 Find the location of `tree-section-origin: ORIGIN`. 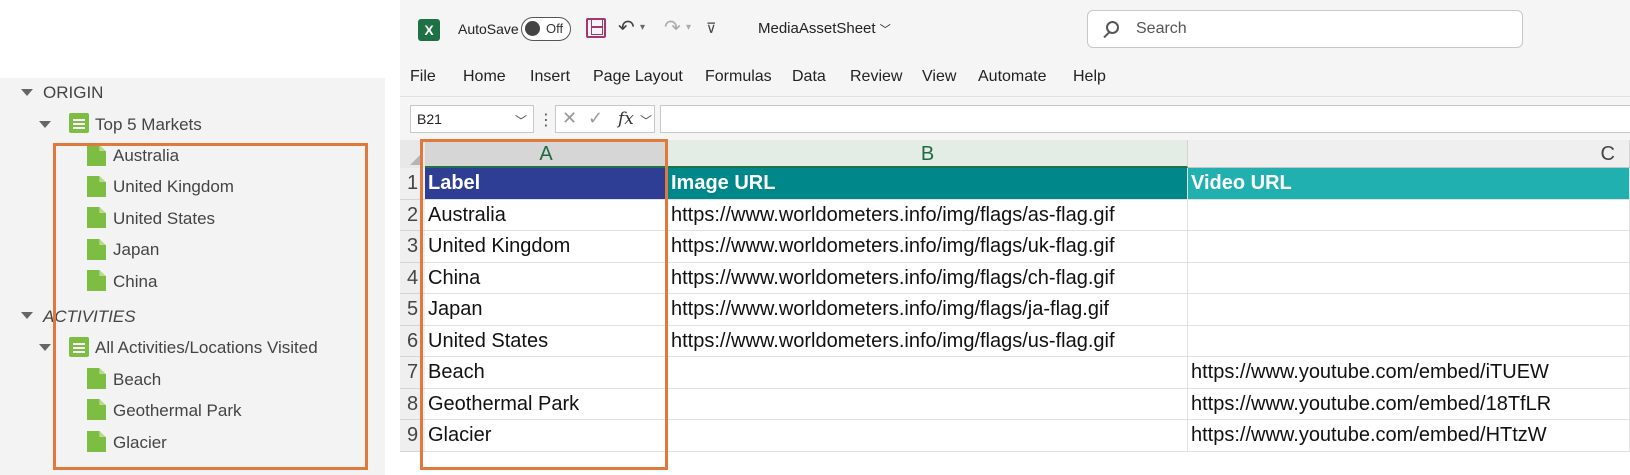

tree-section-origin: ORIGIN is located at coordinates (73, 93).